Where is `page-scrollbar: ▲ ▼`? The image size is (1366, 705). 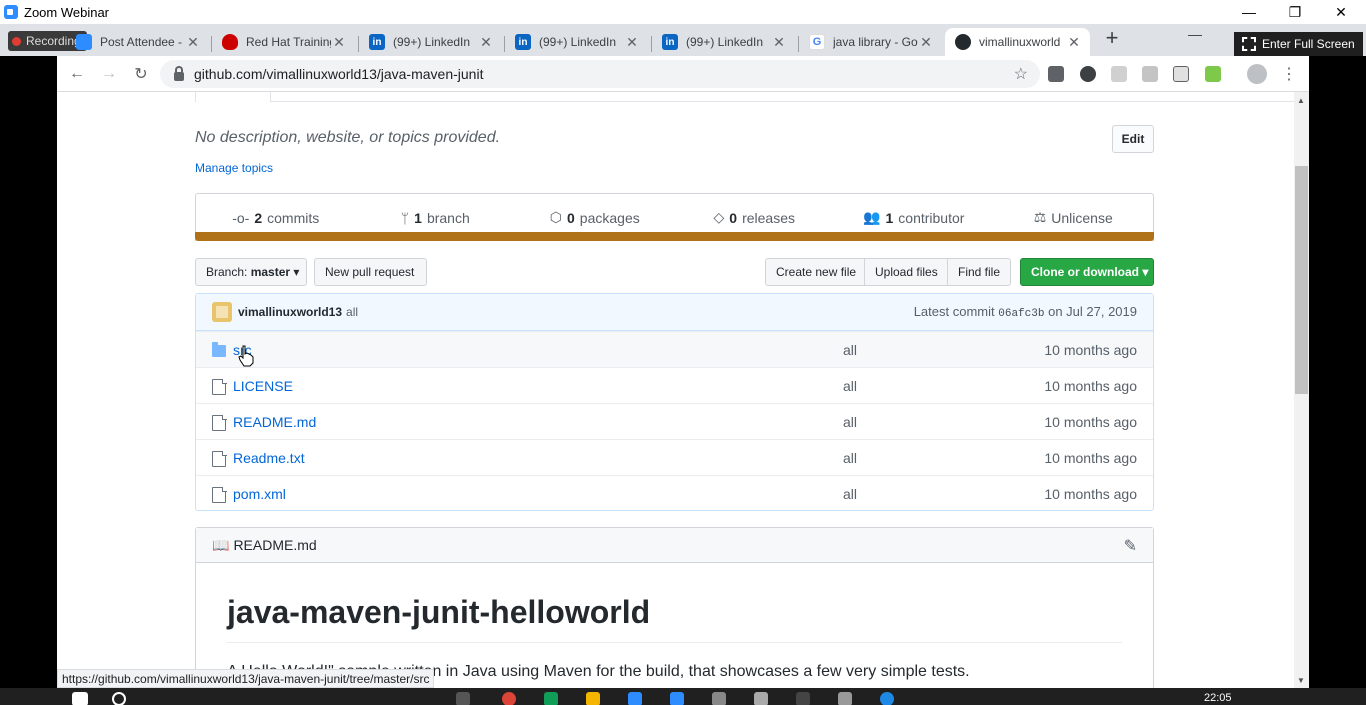
page-scrollbar: ▲ ▼ is located at coordinates (1301, 390).